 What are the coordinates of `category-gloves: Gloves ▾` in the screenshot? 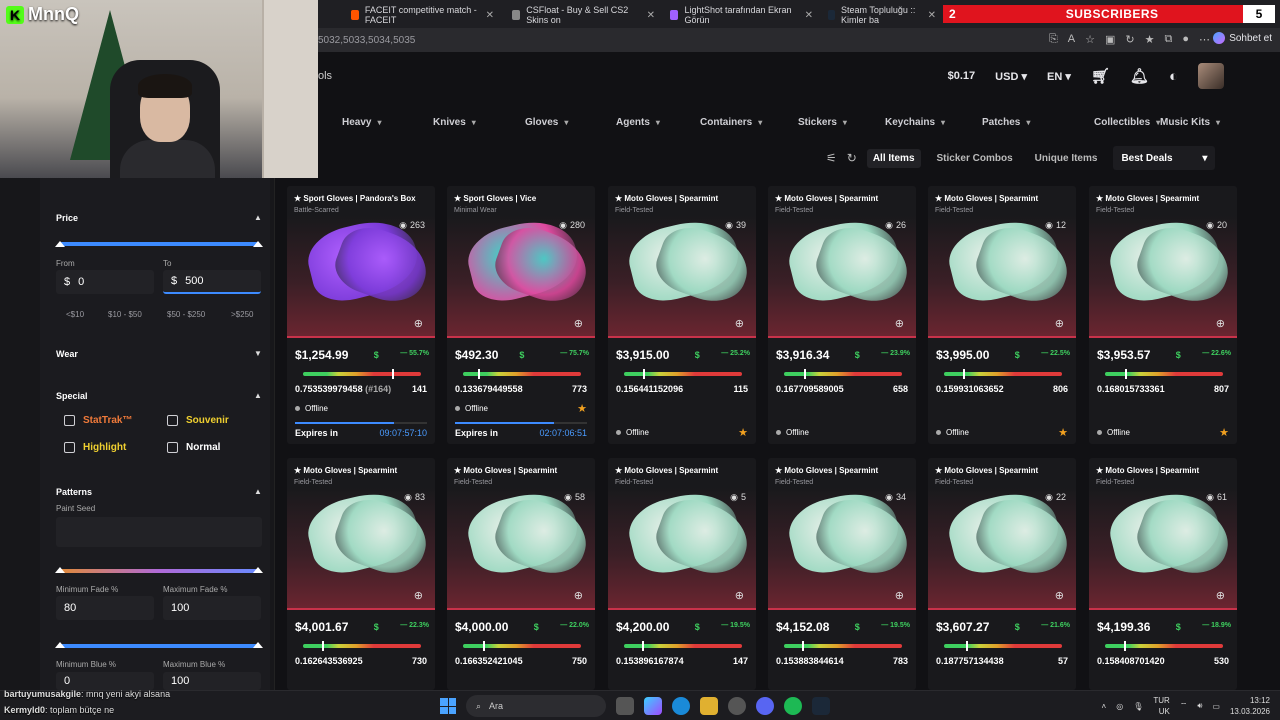 It's located at (546, 122).